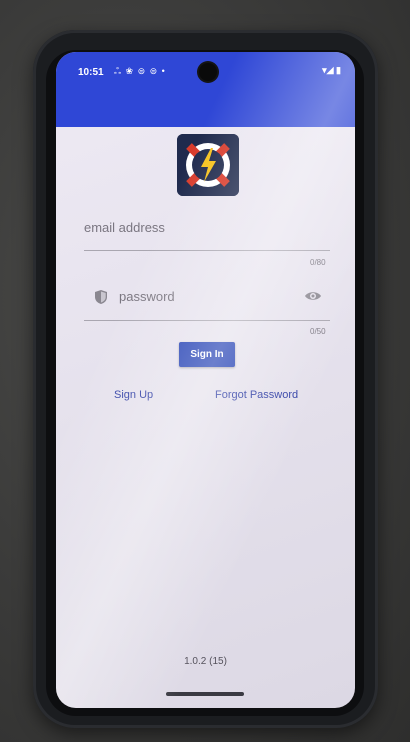 The height and width of the screenshot is (742, 410). Describe the element at coordinates (331, 70) in the screenshot. I see `system-icons: ▾◢ ▮` at that location.